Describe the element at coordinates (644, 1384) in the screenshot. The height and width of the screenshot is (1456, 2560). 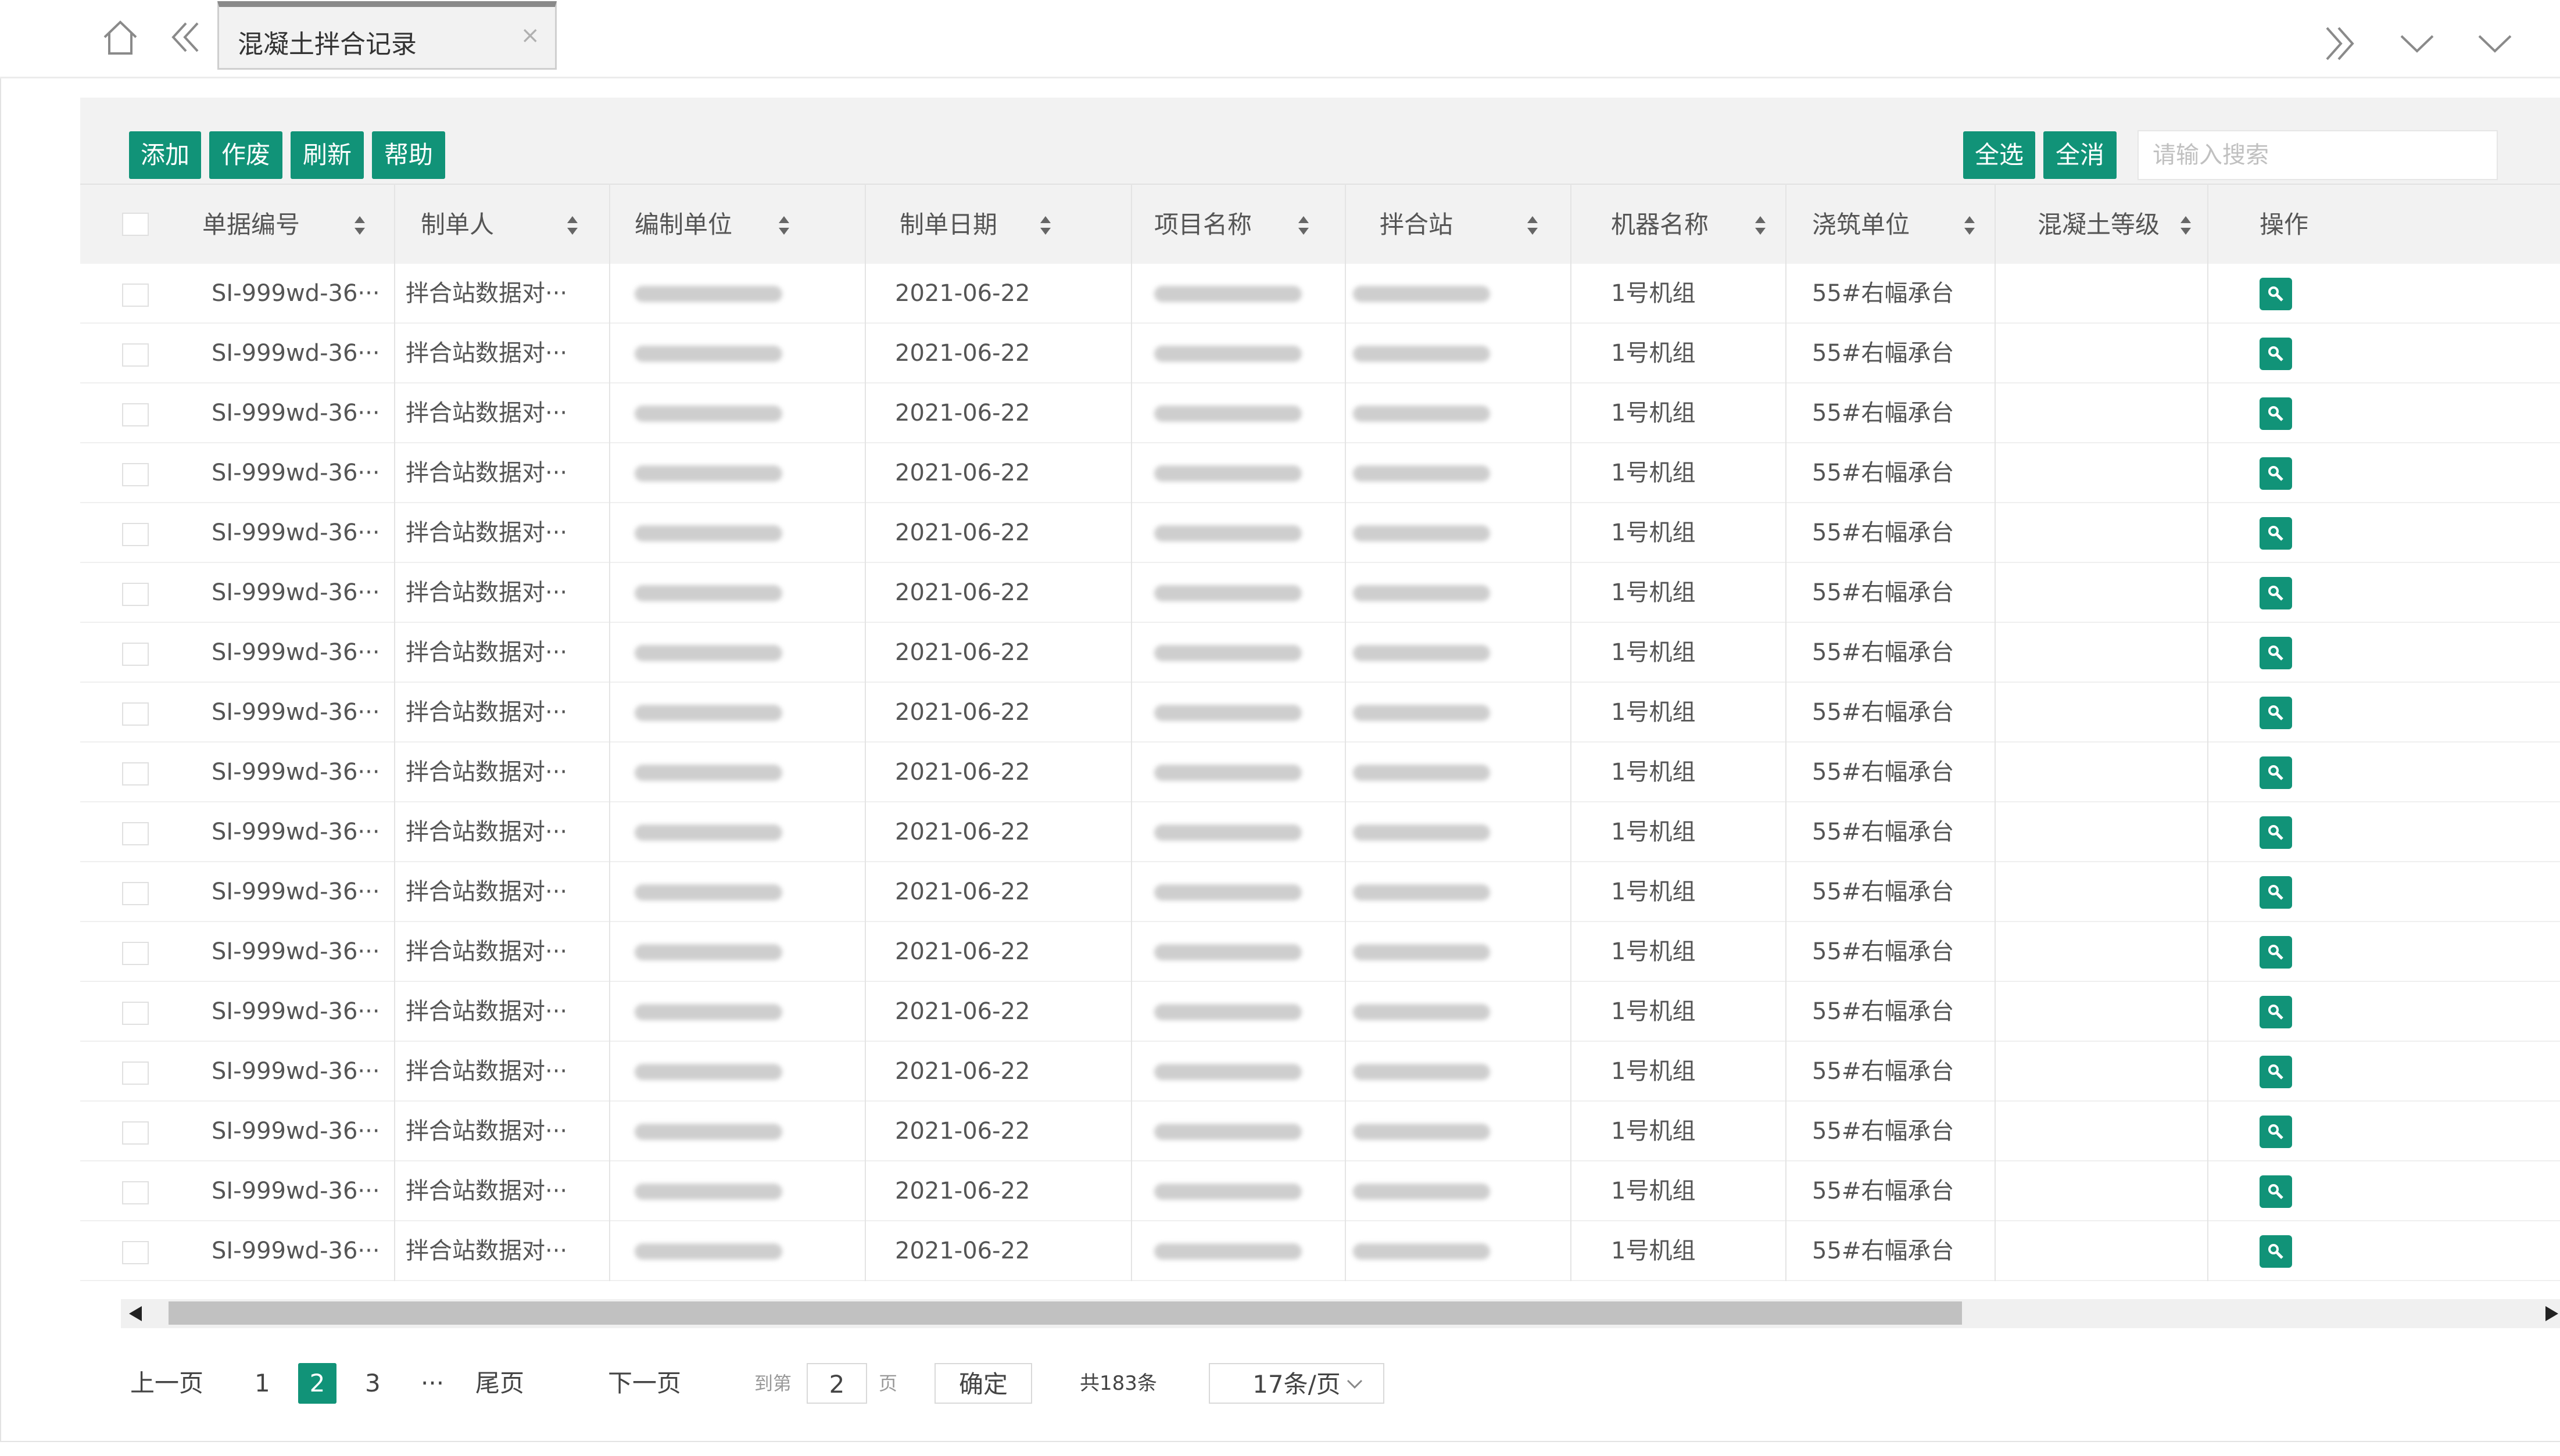
I see `next-page-link: 下一页` at that location.